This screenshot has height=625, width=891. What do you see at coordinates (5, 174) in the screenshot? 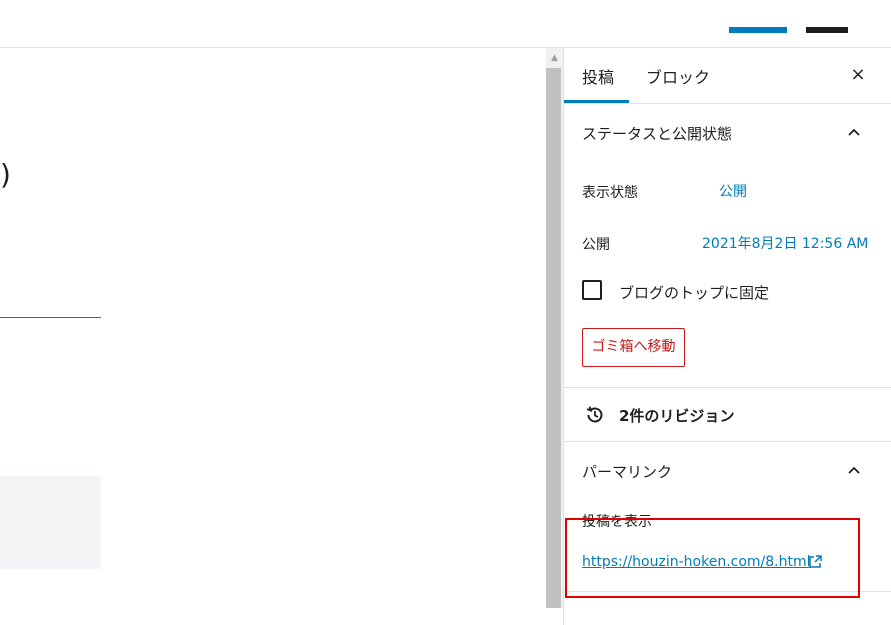
I see `post-title-fragment: )` at bounding box center [5, 174].